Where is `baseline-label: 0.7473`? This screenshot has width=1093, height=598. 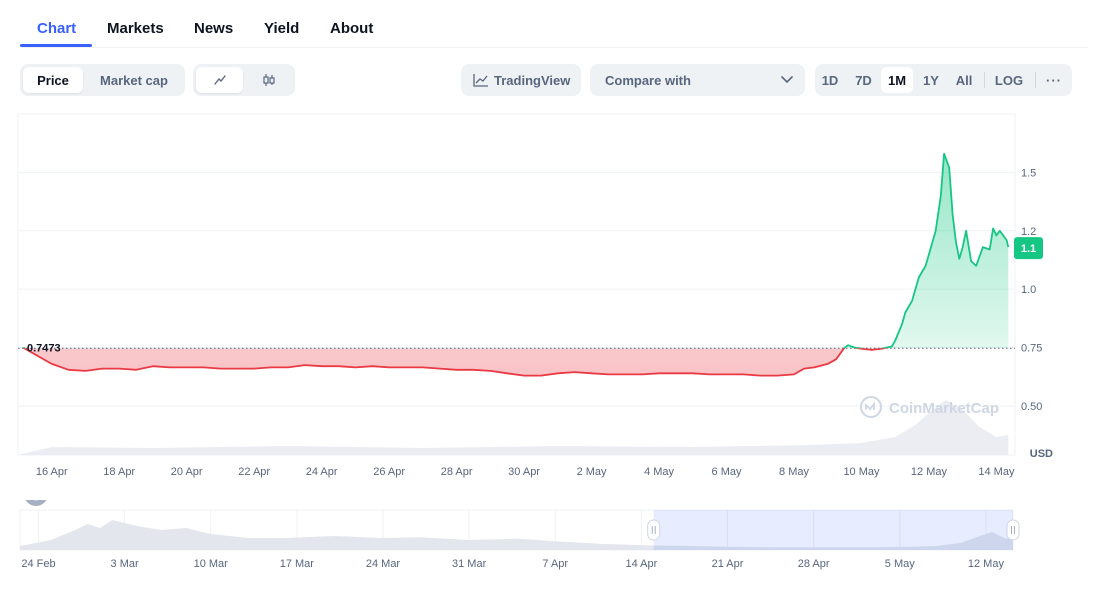
baseline-label: 0.7473 is located at coordinates (44, 349).